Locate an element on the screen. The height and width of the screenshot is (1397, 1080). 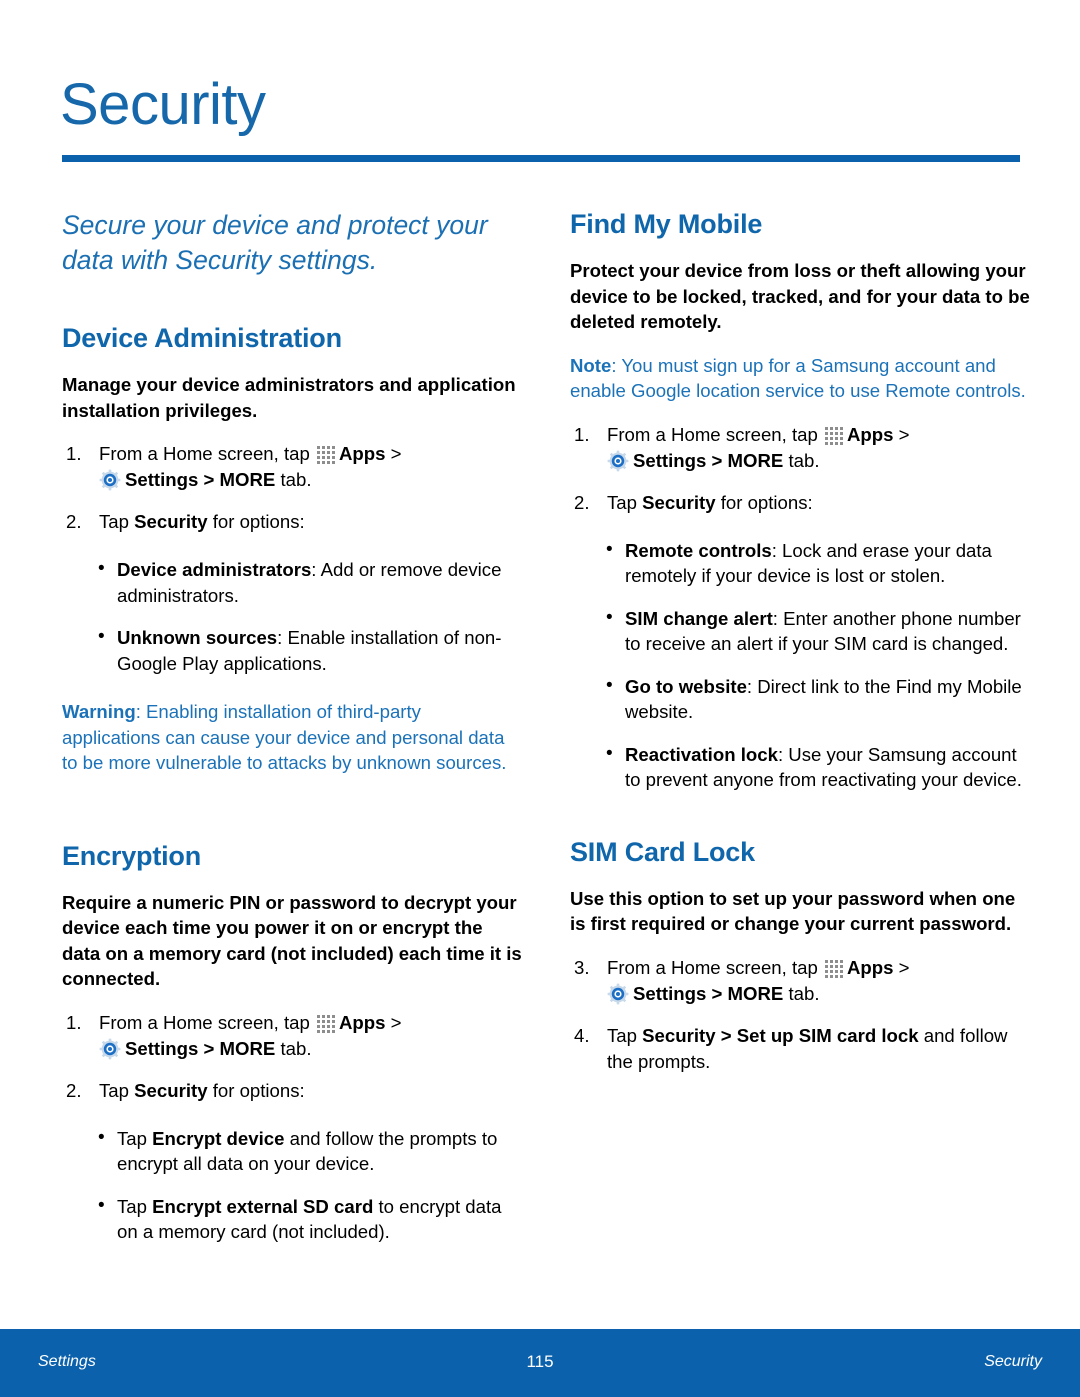
footer-page-number: 115 is located at coordinates (540, 1361).